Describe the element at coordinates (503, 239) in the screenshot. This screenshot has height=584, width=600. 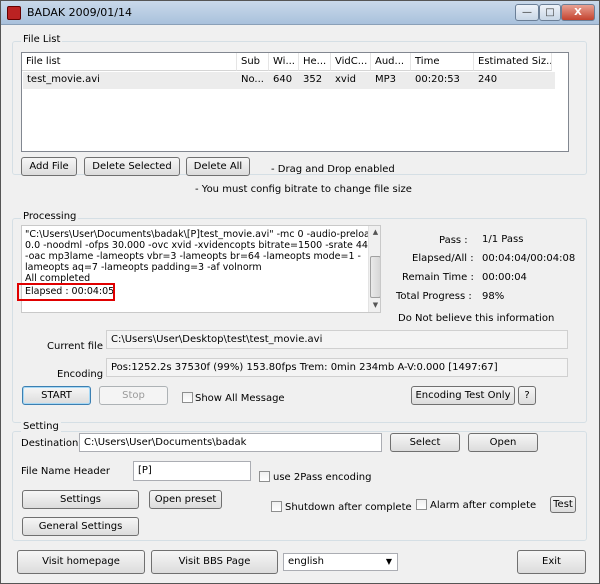
I see `pass-value: 1/1 Pass` at that location.